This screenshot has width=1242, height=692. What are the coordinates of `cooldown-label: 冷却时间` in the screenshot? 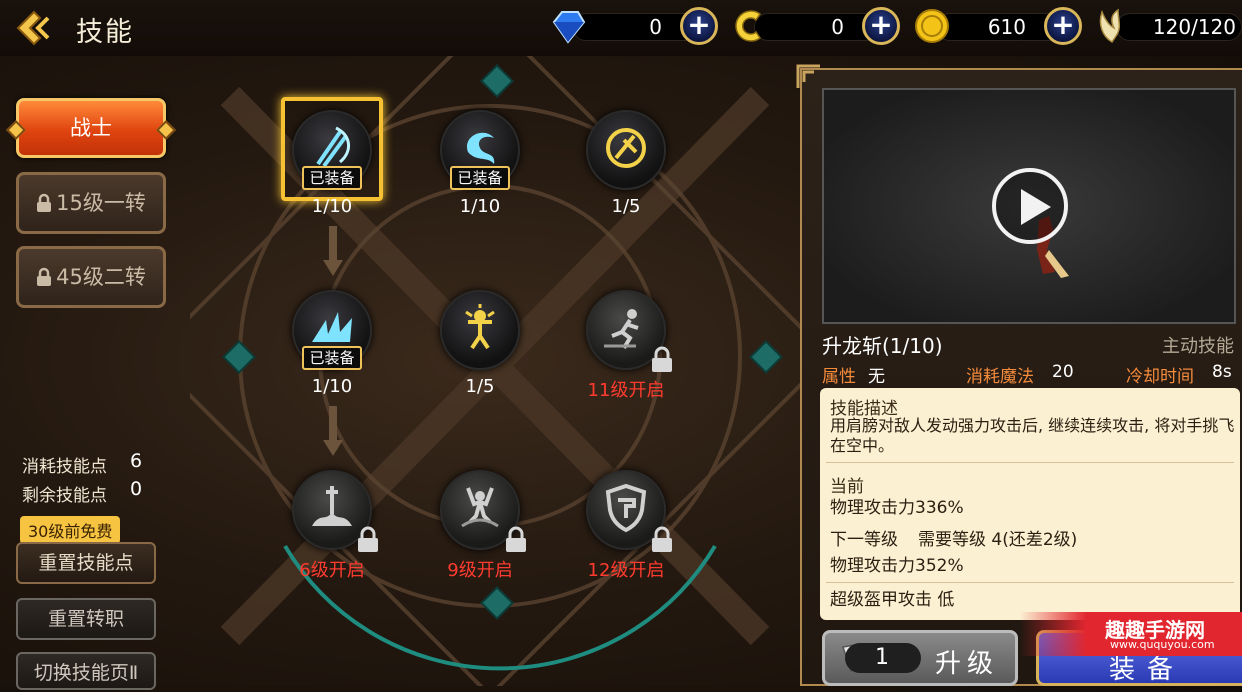 It's located at (1160, 377).